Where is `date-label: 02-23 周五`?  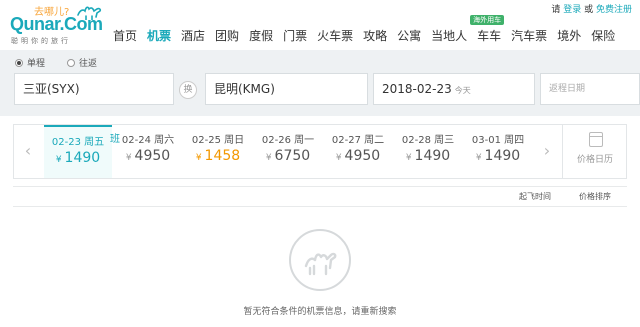 date-label: 02-23 周五 is located at coordinates (78, 142).